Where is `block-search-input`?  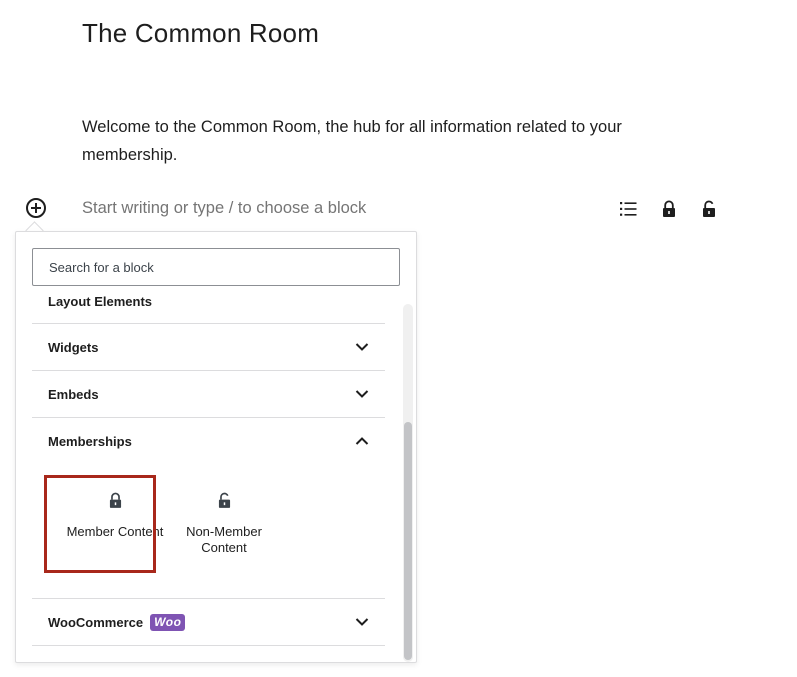 block-search-input is located at coordinates (216, 267).